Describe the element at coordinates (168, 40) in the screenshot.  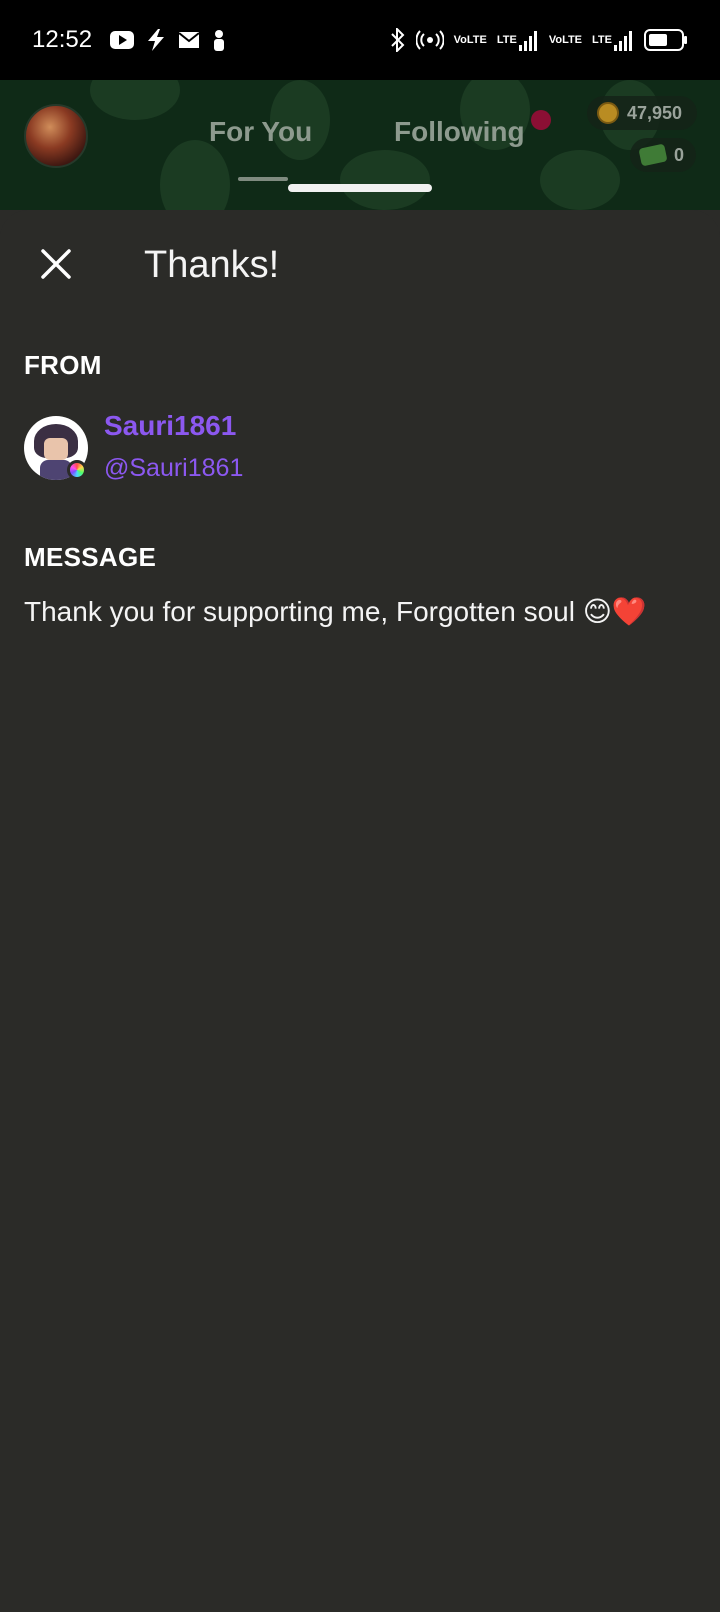
I see `status-left-icons` at that location.